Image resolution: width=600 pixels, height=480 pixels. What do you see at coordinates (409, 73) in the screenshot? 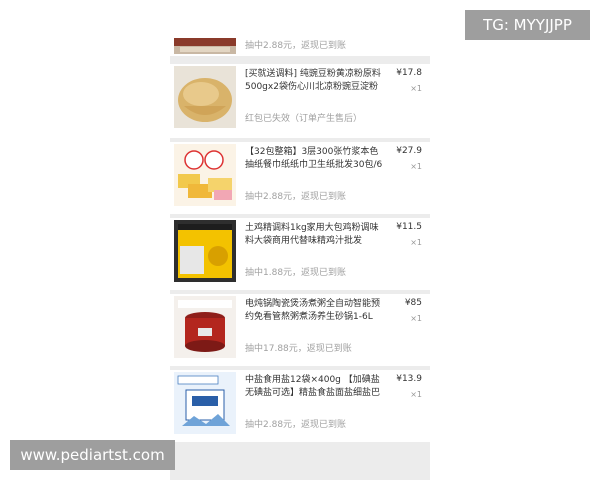
I see `product-price: ¥17.8` at bounding box center [409, 73].